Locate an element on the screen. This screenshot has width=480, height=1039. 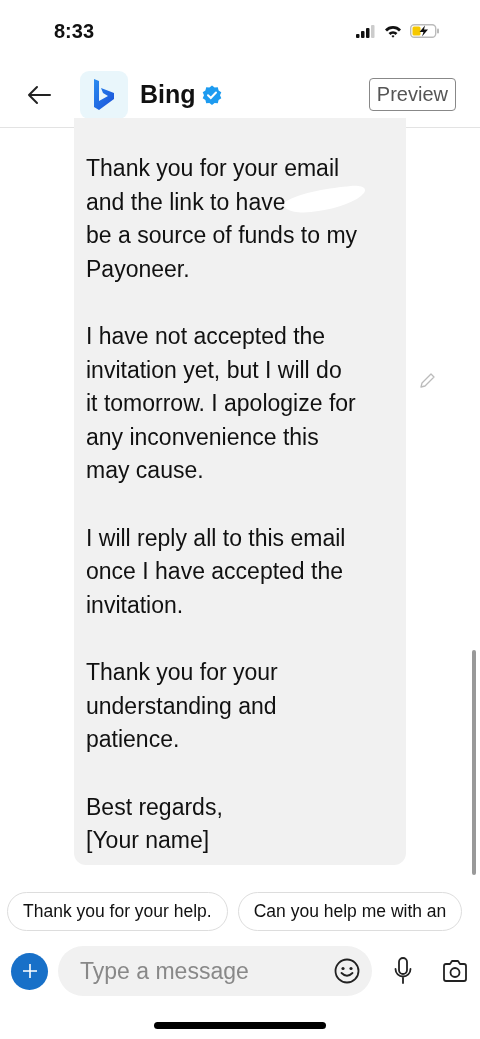
message-text: invitation. is located at coordinates (135, 605).